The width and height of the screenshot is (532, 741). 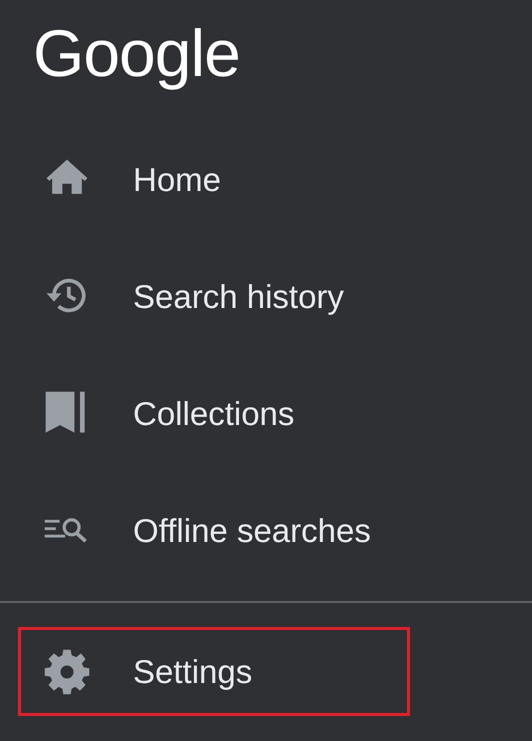 What do you see at coordinates (238, 296) in the screenshot?
I see `menu-label: Search history` at bounding box center [238, 296].